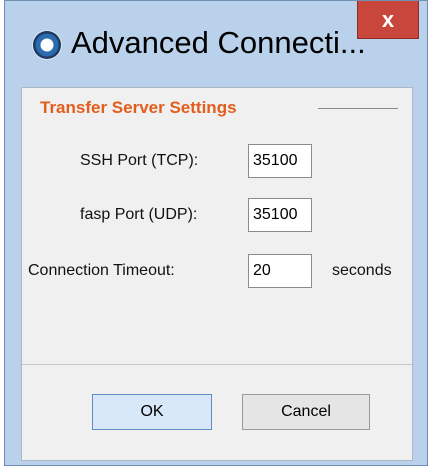  I want to click on section-title: Transfer Server Settings, so click(138, 107).